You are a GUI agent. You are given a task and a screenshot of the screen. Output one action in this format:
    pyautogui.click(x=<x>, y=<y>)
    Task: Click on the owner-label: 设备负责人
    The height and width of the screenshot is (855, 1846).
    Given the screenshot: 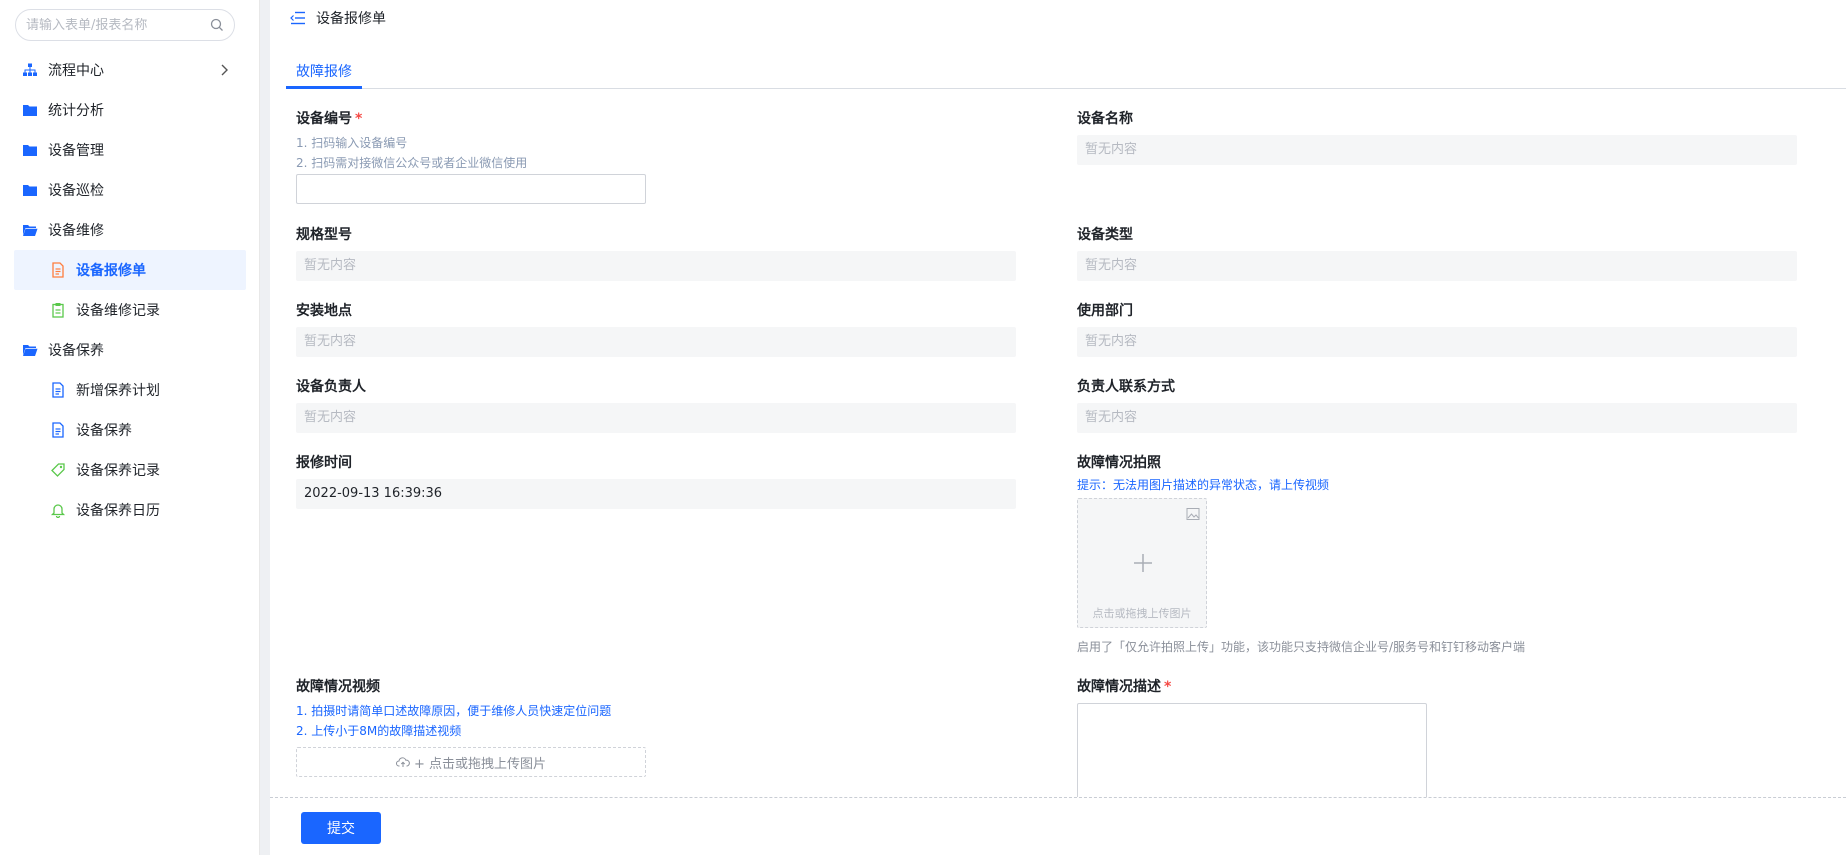 What is the action you would take?
    pyautogui.click(x=331, y=387)
    